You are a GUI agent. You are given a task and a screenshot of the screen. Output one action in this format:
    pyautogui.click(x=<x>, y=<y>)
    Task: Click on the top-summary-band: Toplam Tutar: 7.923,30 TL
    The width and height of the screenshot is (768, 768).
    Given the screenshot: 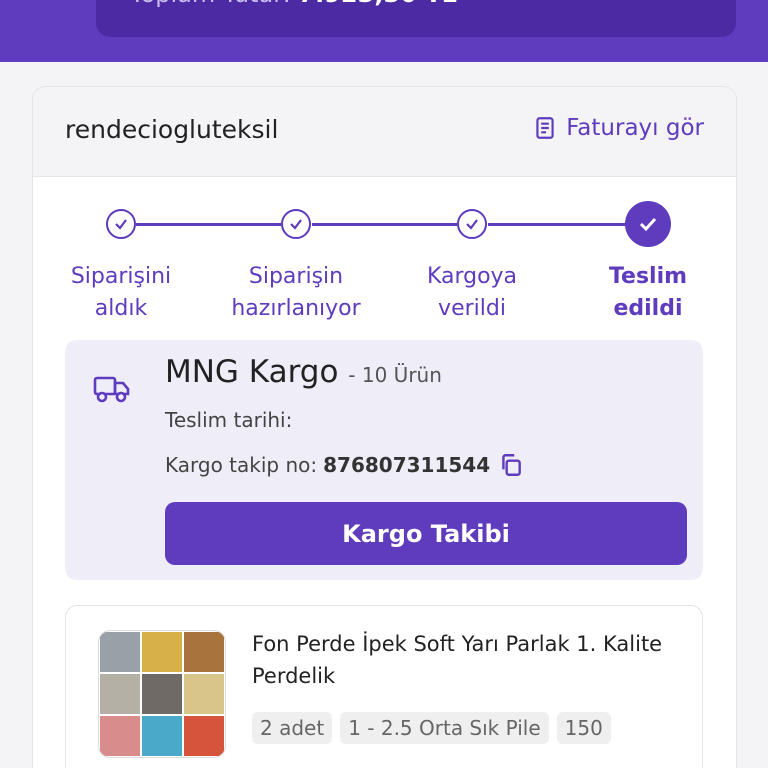 What is the action you would take?
    pyautogui.click(x=384, y=31)
    